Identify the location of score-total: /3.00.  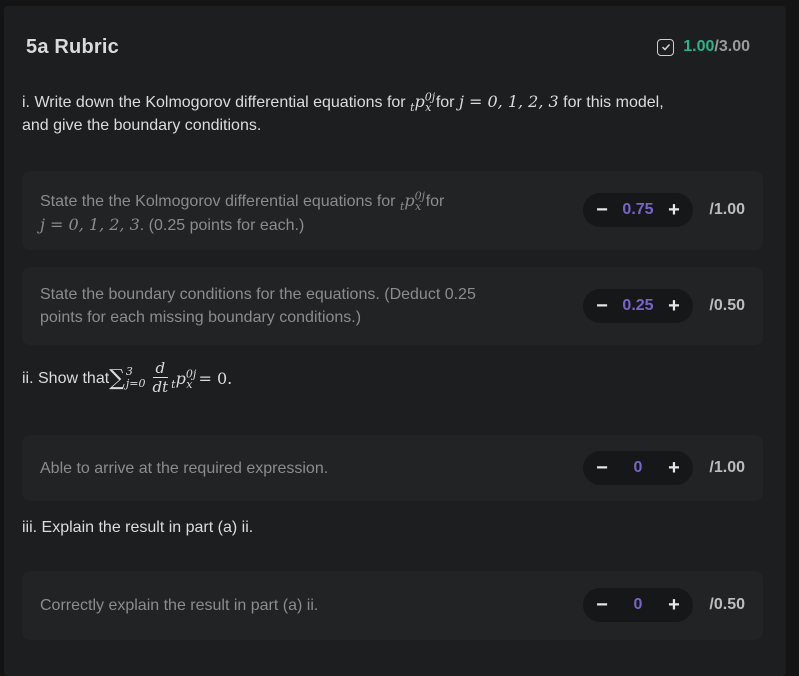
(732, 46).